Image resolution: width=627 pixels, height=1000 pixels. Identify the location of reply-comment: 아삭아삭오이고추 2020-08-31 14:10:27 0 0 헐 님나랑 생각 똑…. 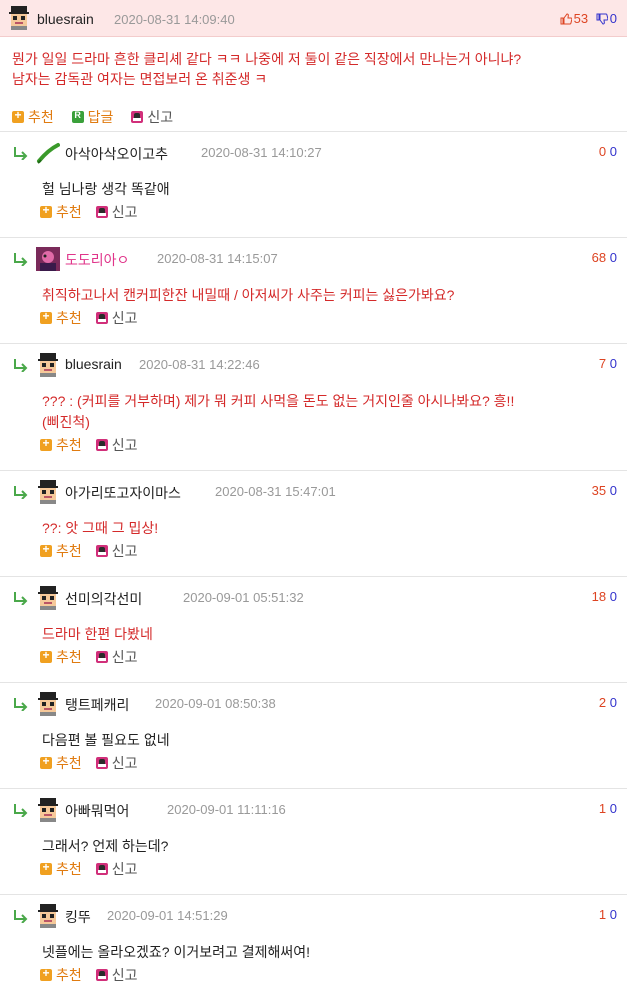
(313, 184).